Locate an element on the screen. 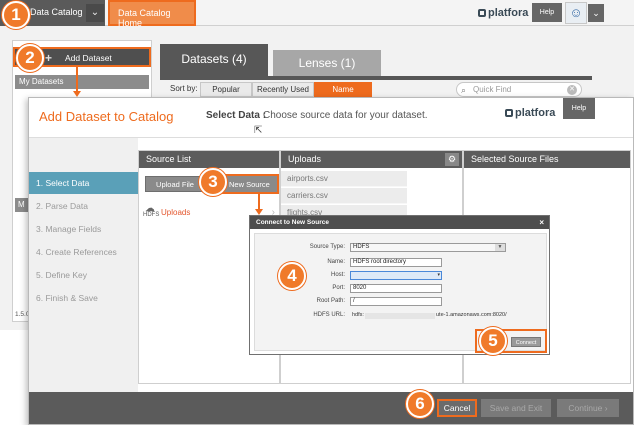  nav-home-label: Data Catalog Home is located at coordinates (144, 18).